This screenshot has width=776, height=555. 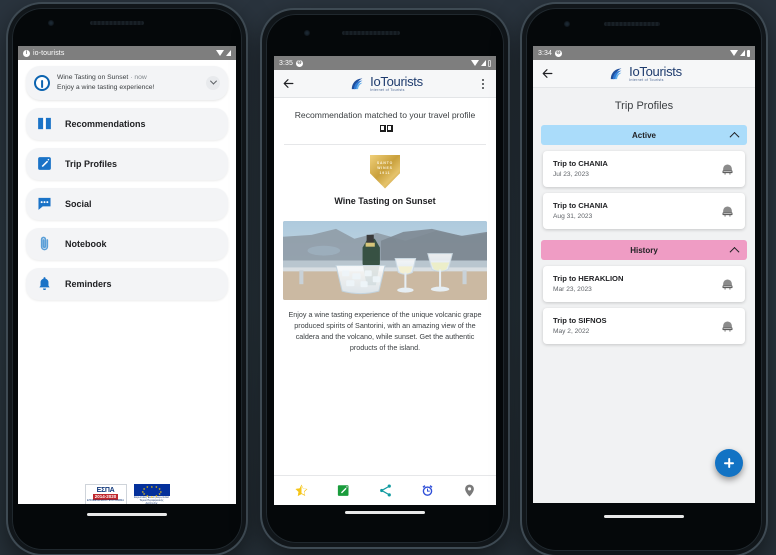 I want to click on share-icon, so click(x=385, y=490).